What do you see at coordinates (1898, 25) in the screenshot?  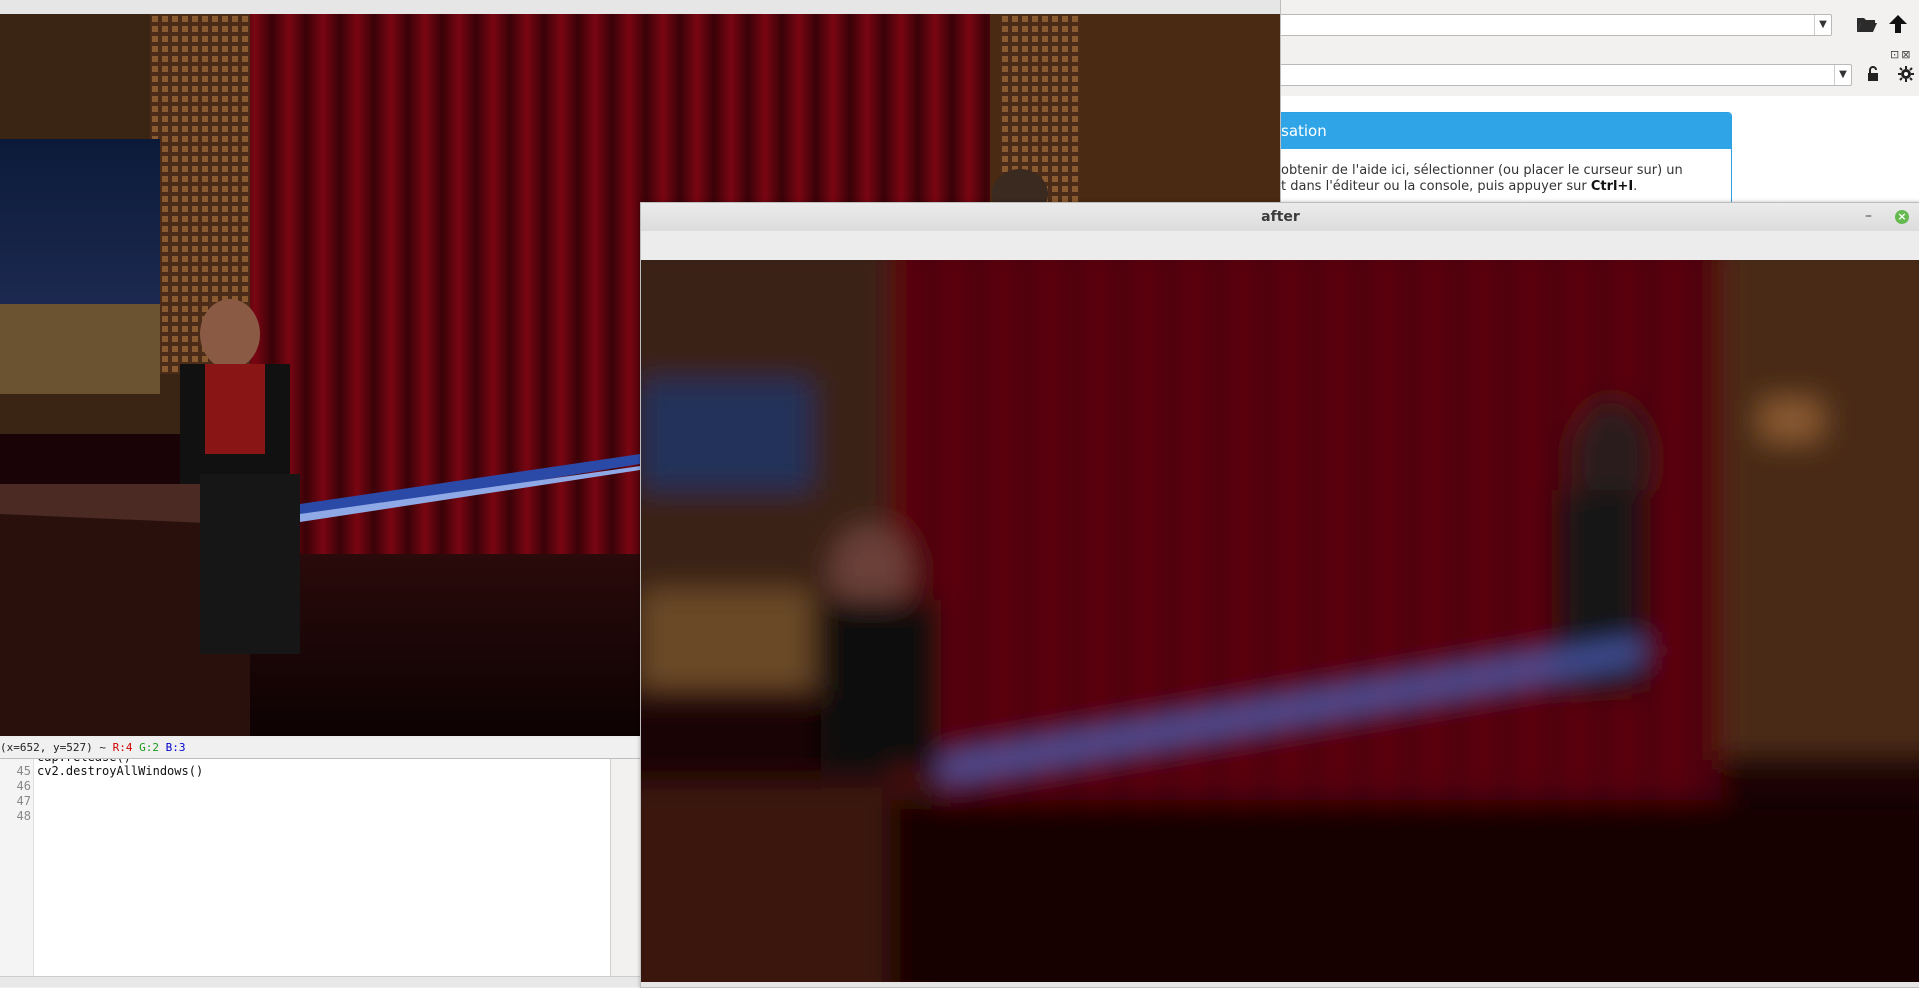 I see `arrow-up-icon` at bounding box center [1898, 25].